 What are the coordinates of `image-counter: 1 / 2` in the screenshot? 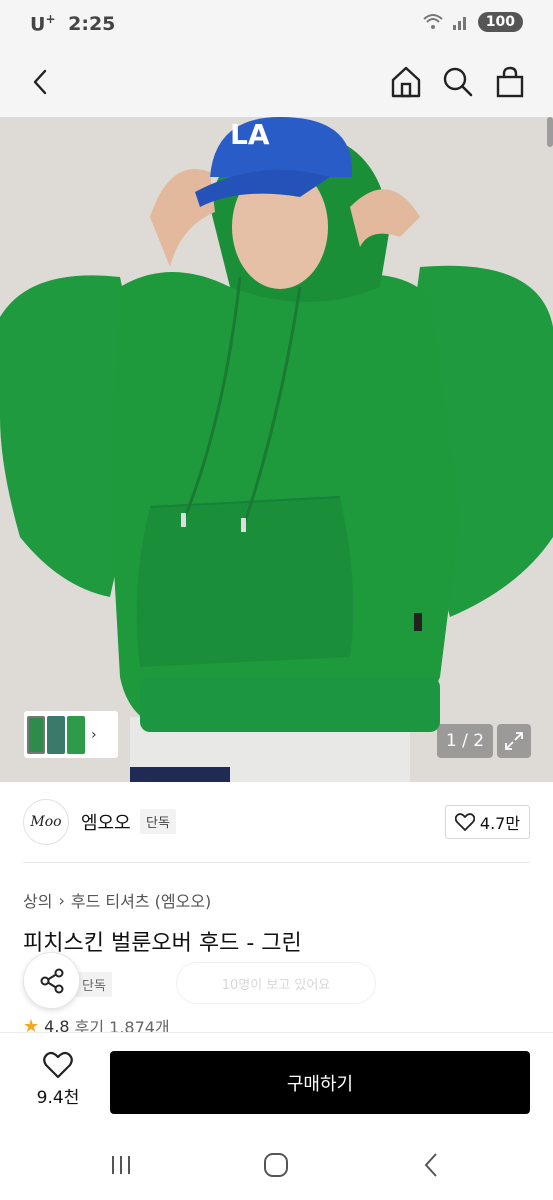 It's located at (465, 741).